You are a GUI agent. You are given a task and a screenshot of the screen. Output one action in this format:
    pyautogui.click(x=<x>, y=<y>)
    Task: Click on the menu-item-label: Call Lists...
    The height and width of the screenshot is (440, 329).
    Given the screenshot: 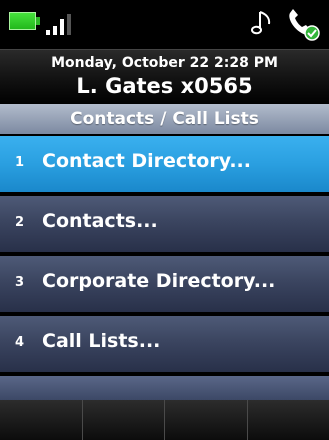 What is the action you would take?
    pyautogui.click(x=101, y=341)
    